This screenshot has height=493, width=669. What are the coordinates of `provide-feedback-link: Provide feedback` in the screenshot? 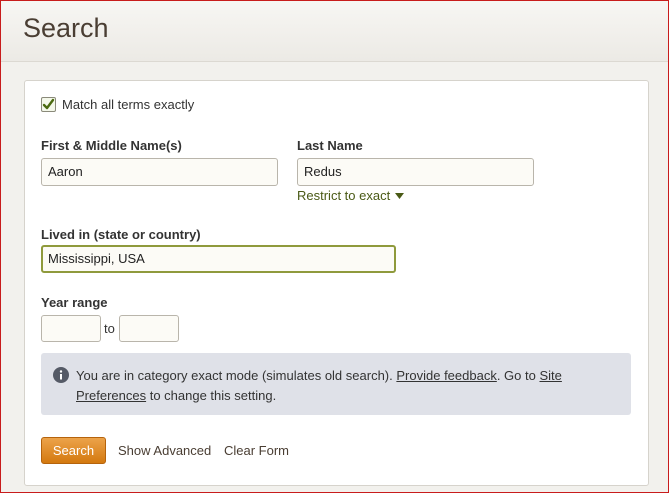 It's located at (446, 375).